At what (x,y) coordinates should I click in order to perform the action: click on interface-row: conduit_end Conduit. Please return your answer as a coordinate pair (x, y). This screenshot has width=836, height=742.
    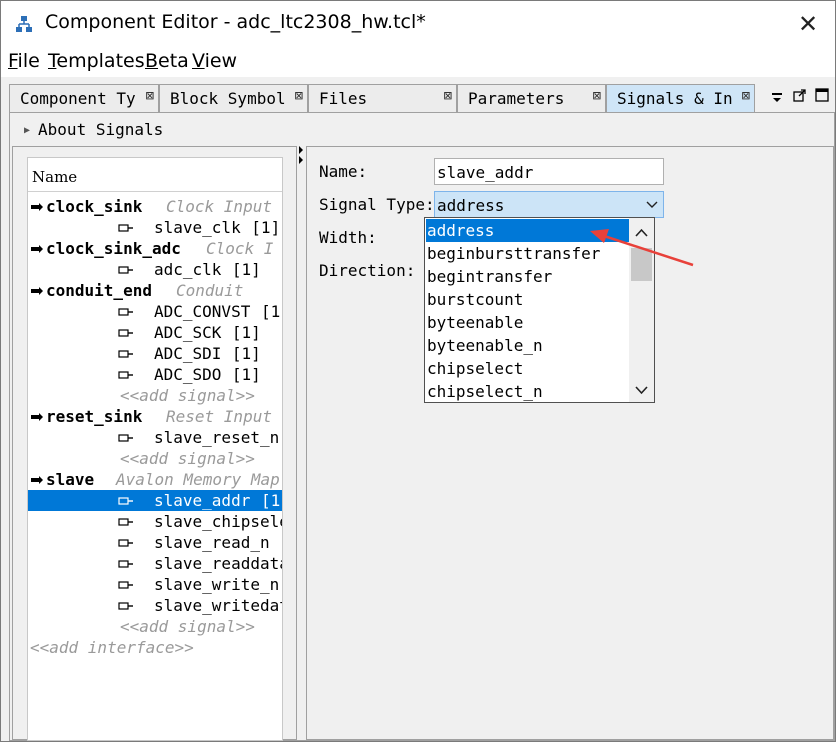
    Looking at the image, I should click on (155, 290).